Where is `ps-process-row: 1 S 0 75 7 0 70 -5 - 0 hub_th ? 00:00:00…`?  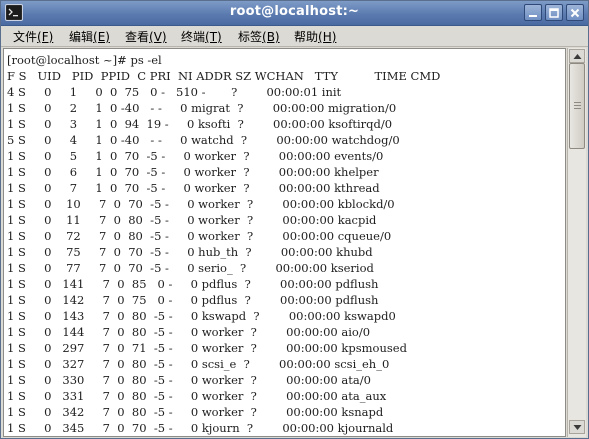 ps-process-row: 1 S 0 75 7 0 70 -5 - 0 hub_th ? 00:00:00… is located at coordinates (190, 252).